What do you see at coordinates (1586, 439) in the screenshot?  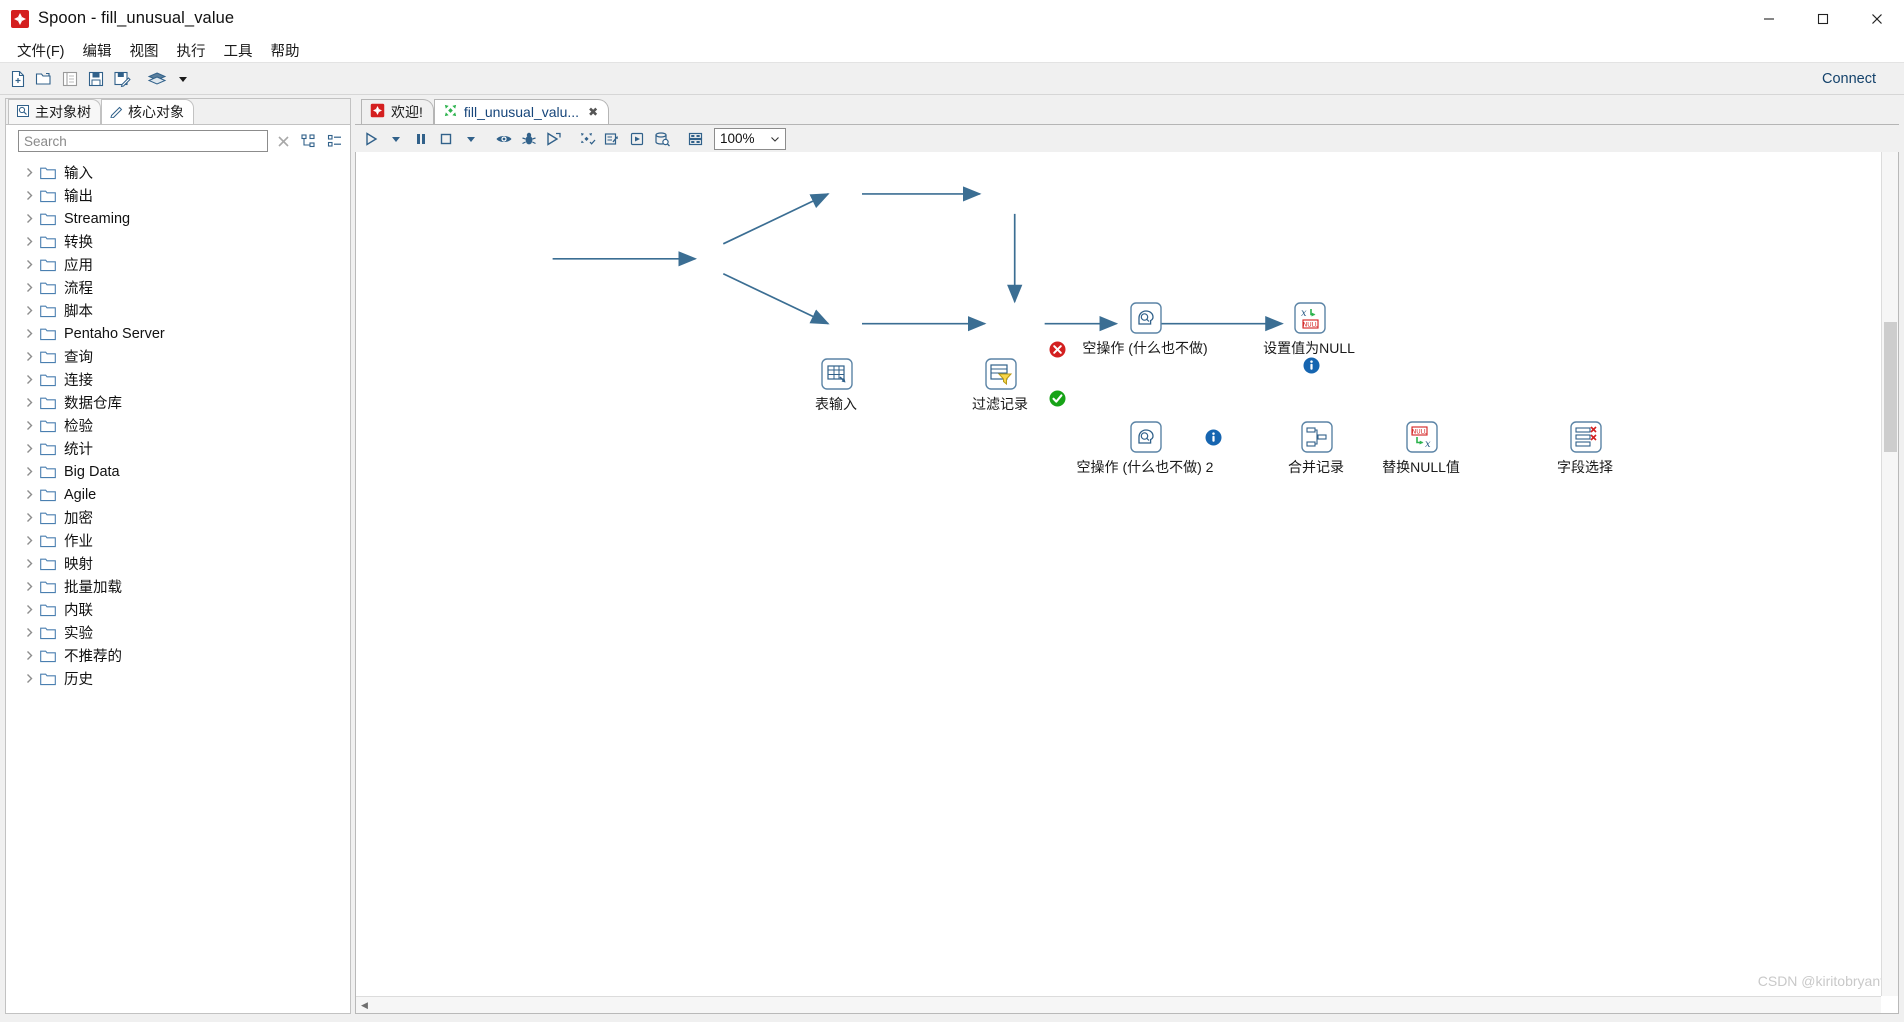 I see `step-select-values` at bounding box center [1586, 439].